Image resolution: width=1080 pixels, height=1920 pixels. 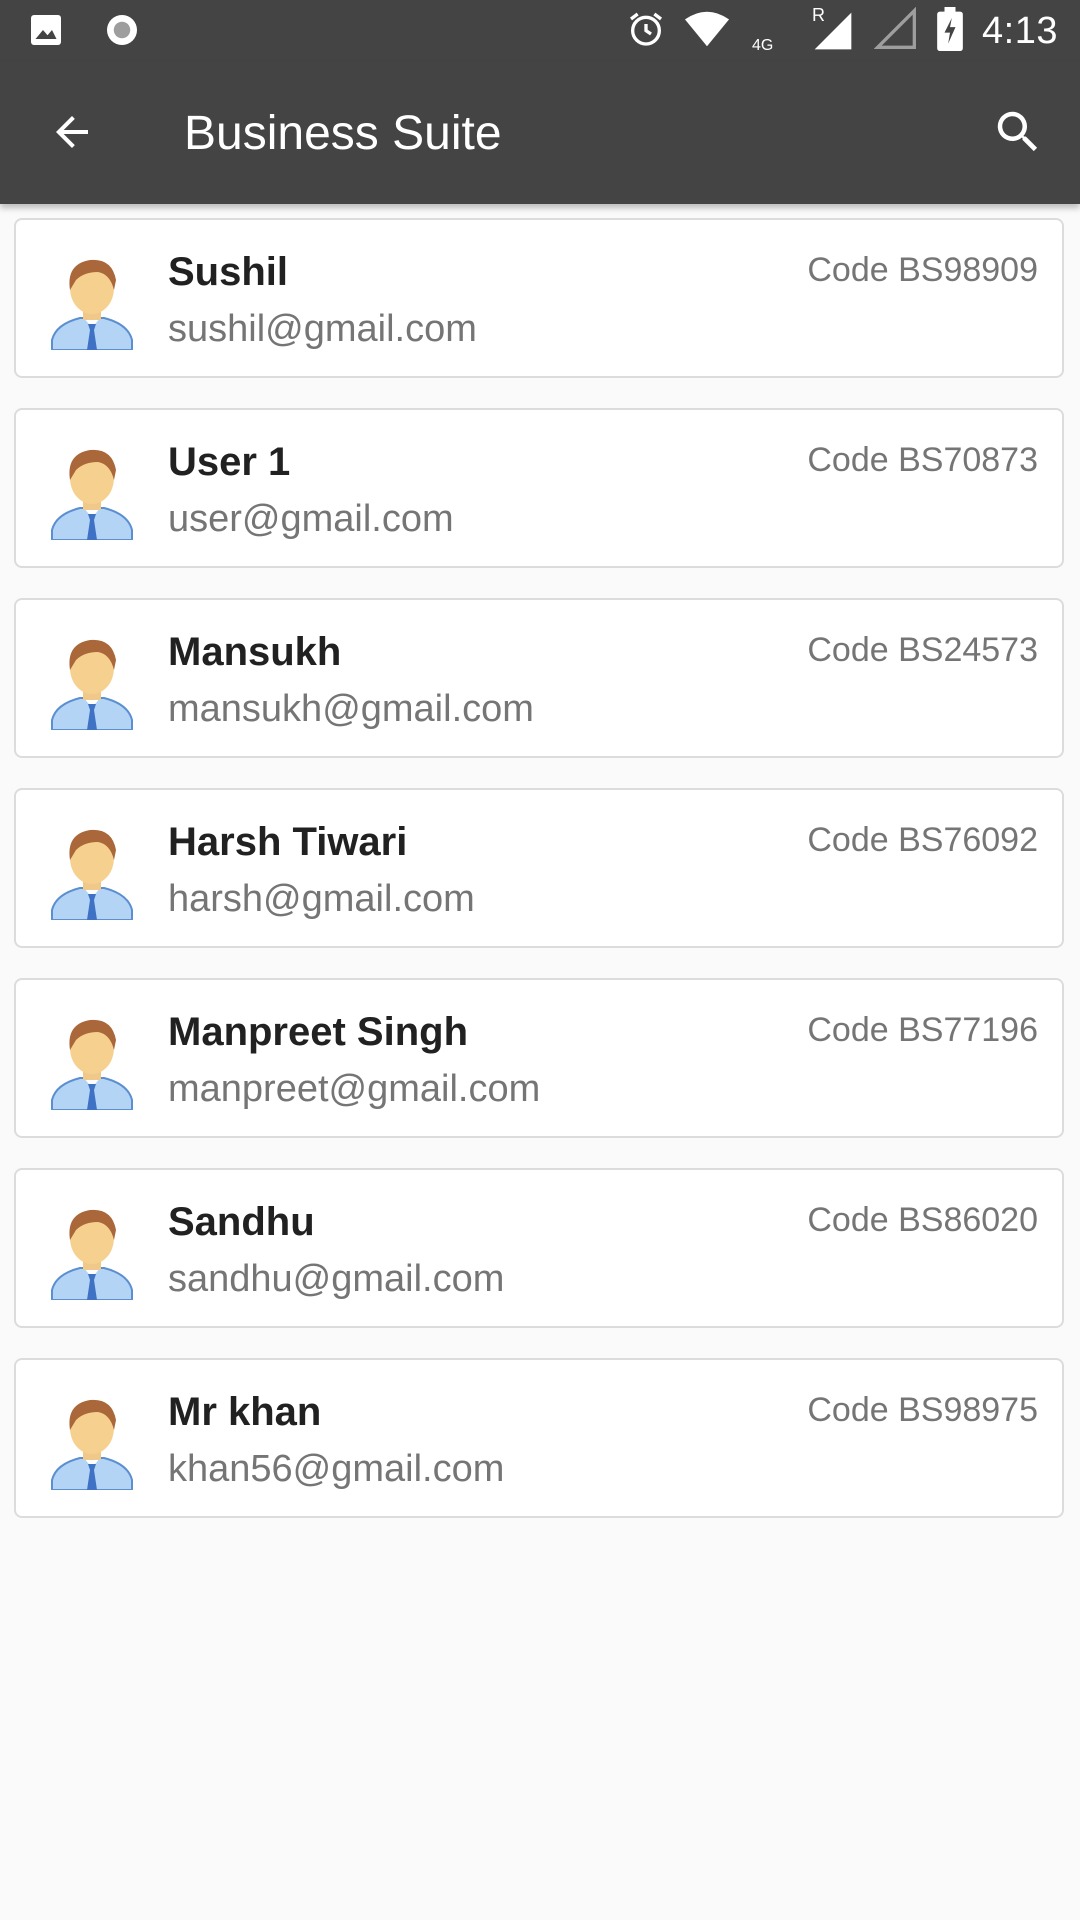 I want to click on app-bar: Business Suite, so click(x=540, y=133).